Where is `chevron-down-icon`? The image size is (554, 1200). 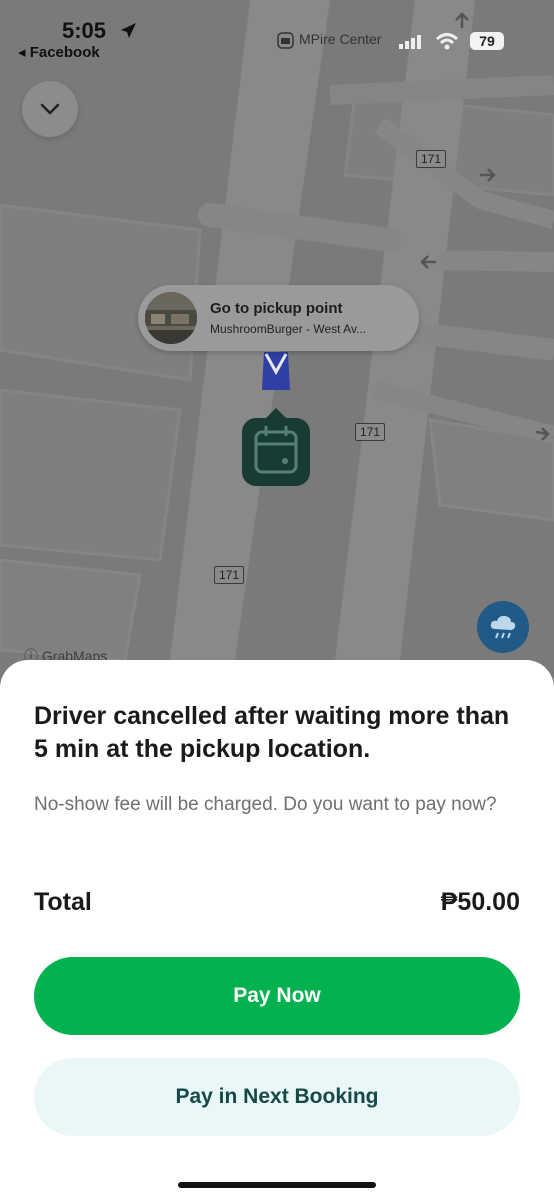
chevron-down-icon is located at coordinates (50, 109).